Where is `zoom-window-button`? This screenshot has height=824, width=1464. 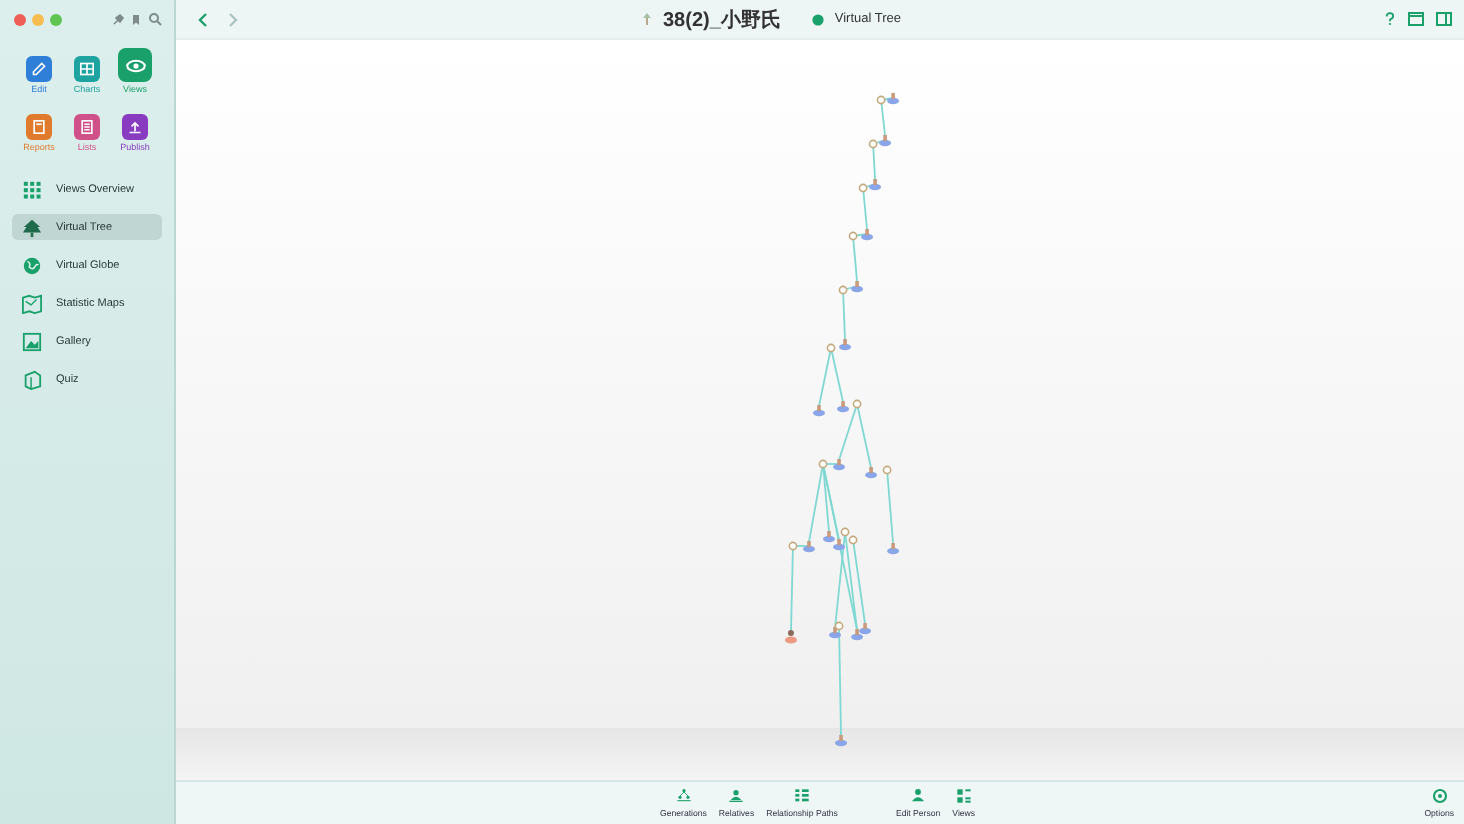
zoom-window-button is located at coordinates (56, 19).